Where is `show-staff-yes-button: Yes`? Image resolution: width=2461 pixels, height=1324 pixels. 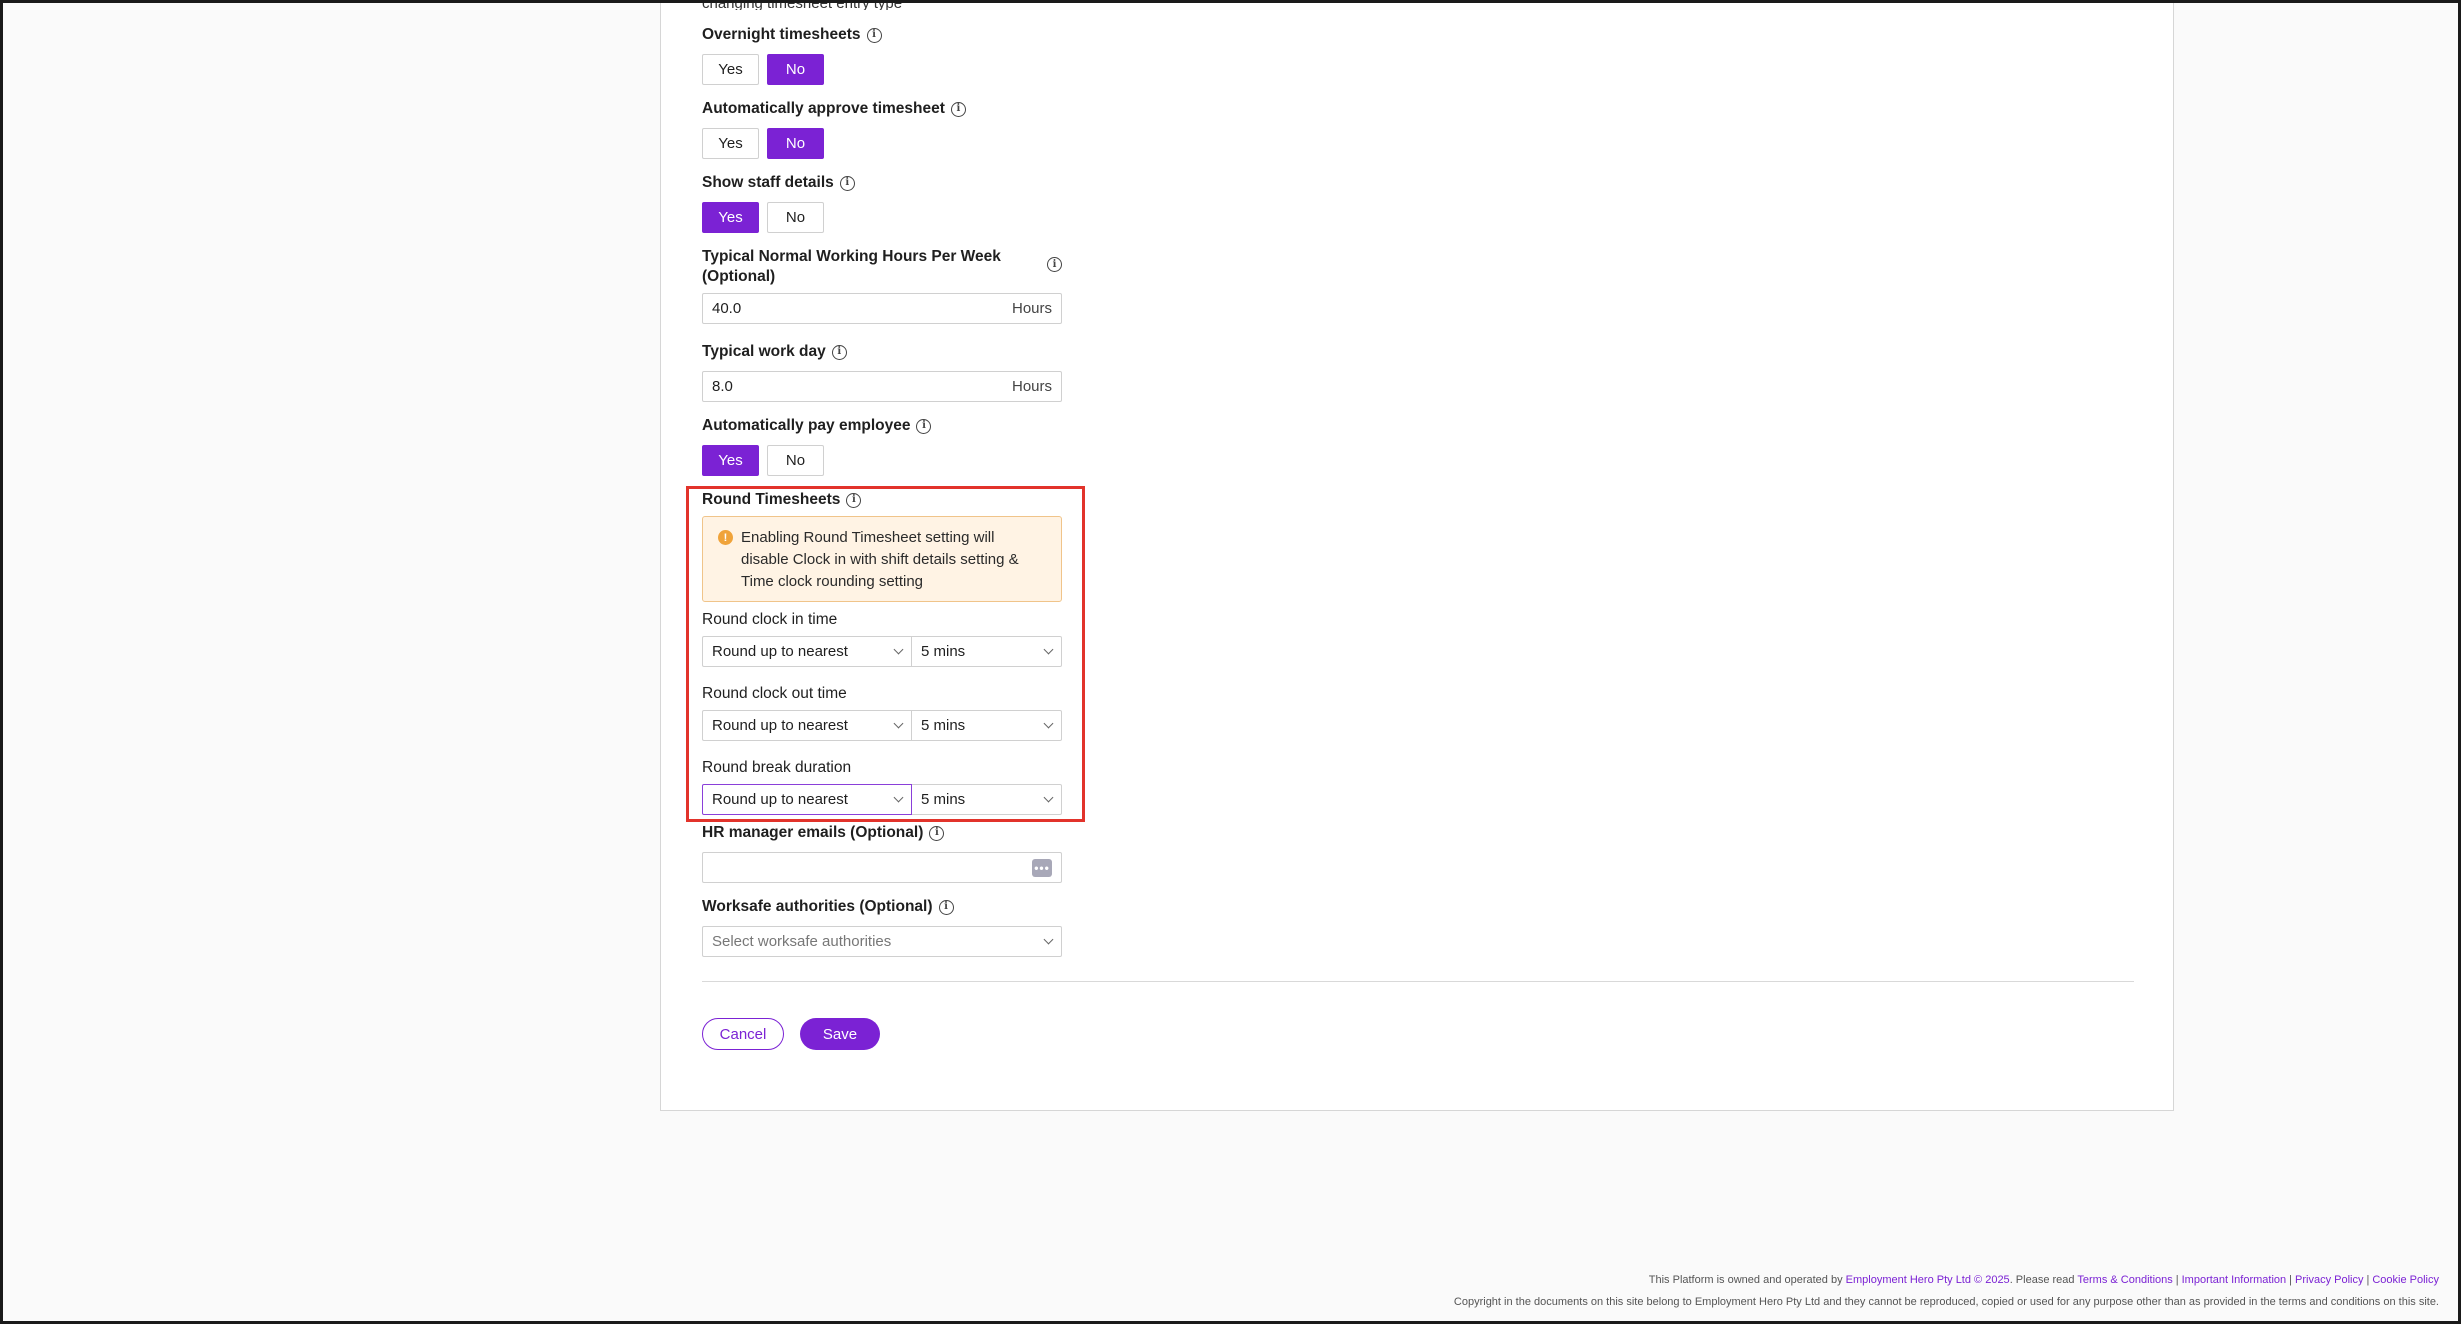
show-staff-yes-button: Yes is located at coordinates (730, 217).